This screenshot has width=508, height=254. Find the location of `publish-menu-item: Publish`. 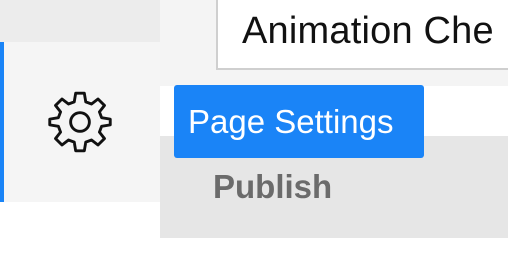

publish-menu-item: Publish is located at coordinates (272, 187).